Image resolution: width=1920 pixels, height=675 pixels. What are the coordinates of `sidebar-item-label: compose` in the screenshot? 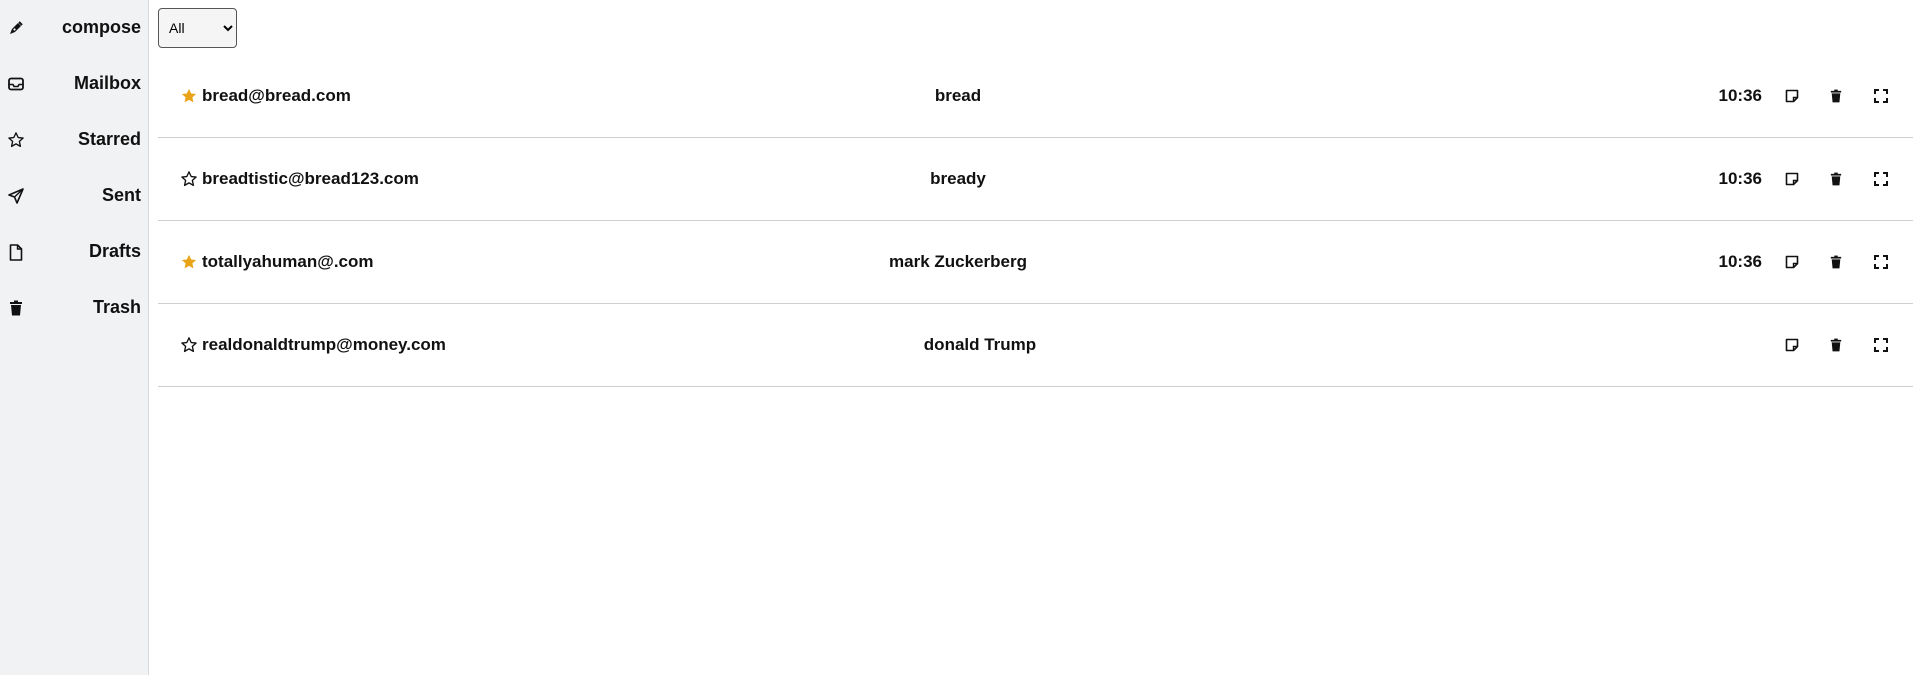 It's located at (101, 27).